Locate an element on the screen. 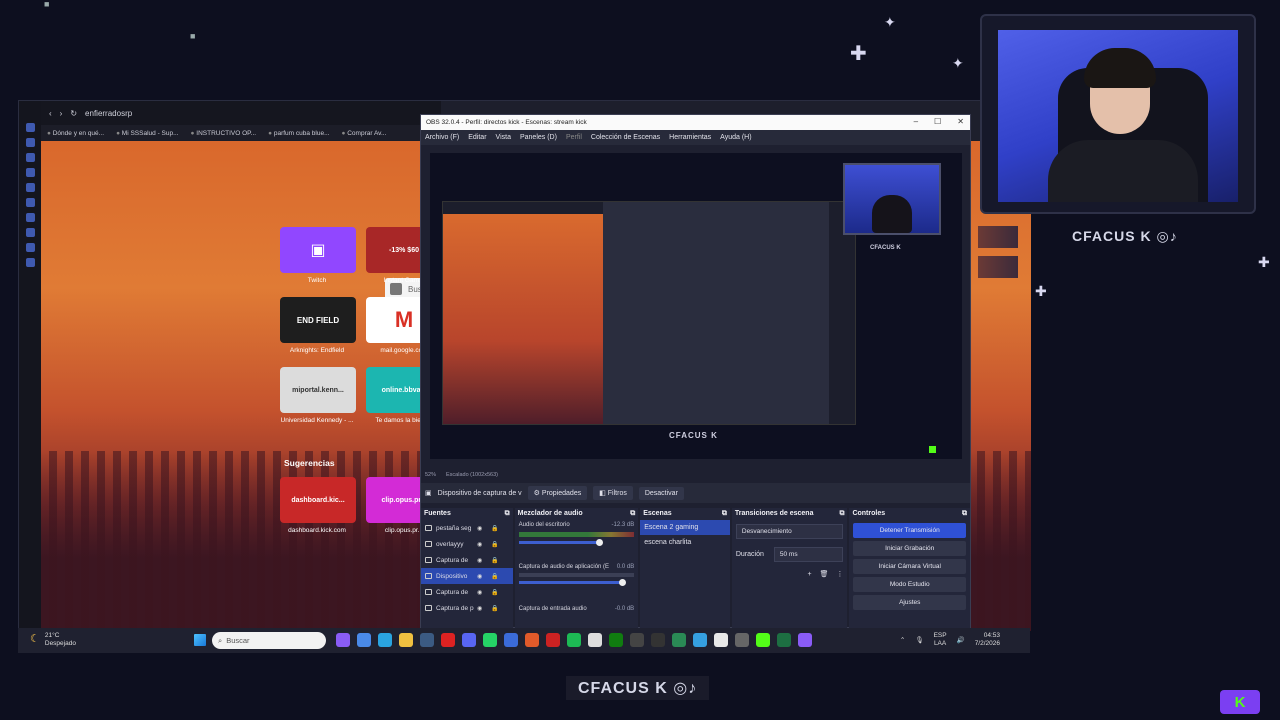 The image size is (1280, 720). source-row-selected: Dispositivo ◉ 🔒 is located at coordinates (467, 576).